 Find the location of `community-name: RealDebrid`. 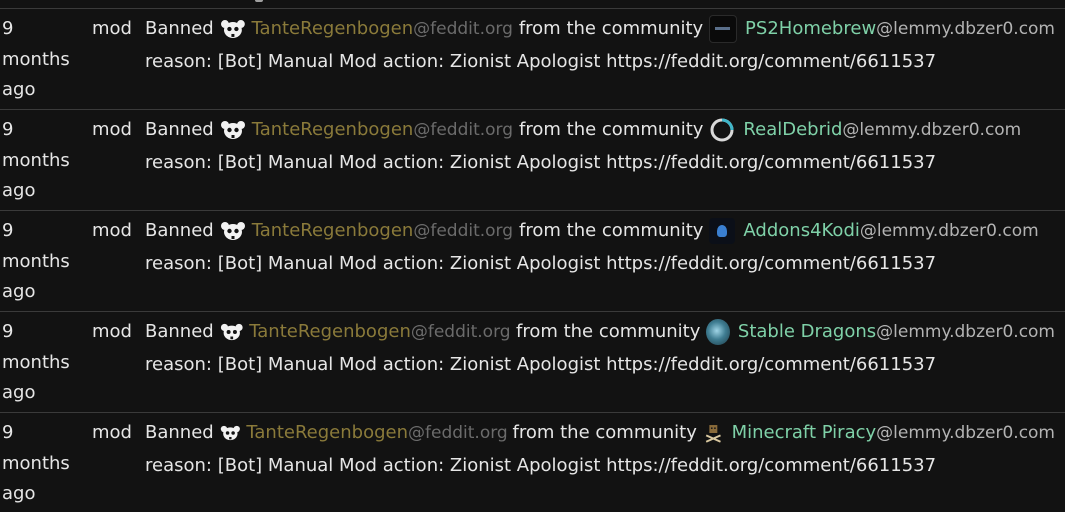

community-name: RealDebrid is located at coordinates (793, 129).